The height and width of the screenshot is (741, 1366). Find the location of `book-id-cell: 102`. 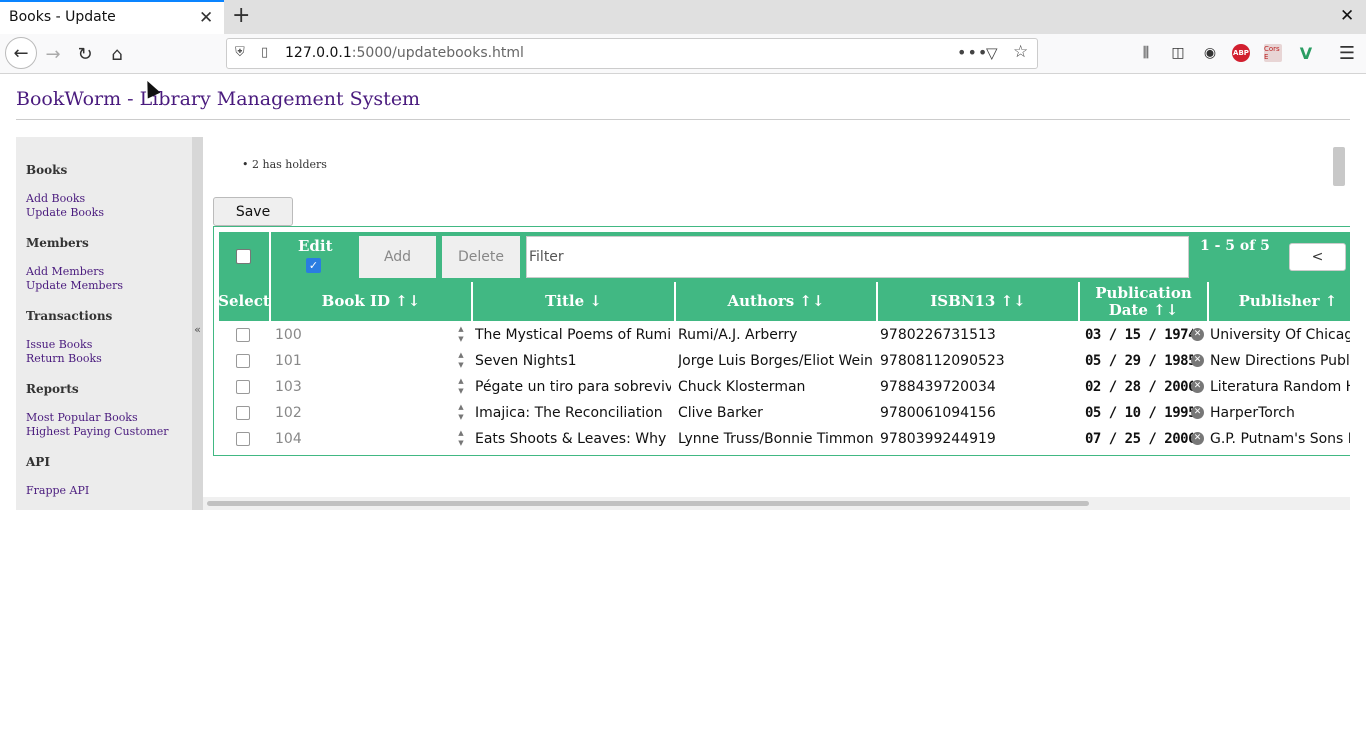

book-id-cell: 102 is located at coordinates (362, 413).